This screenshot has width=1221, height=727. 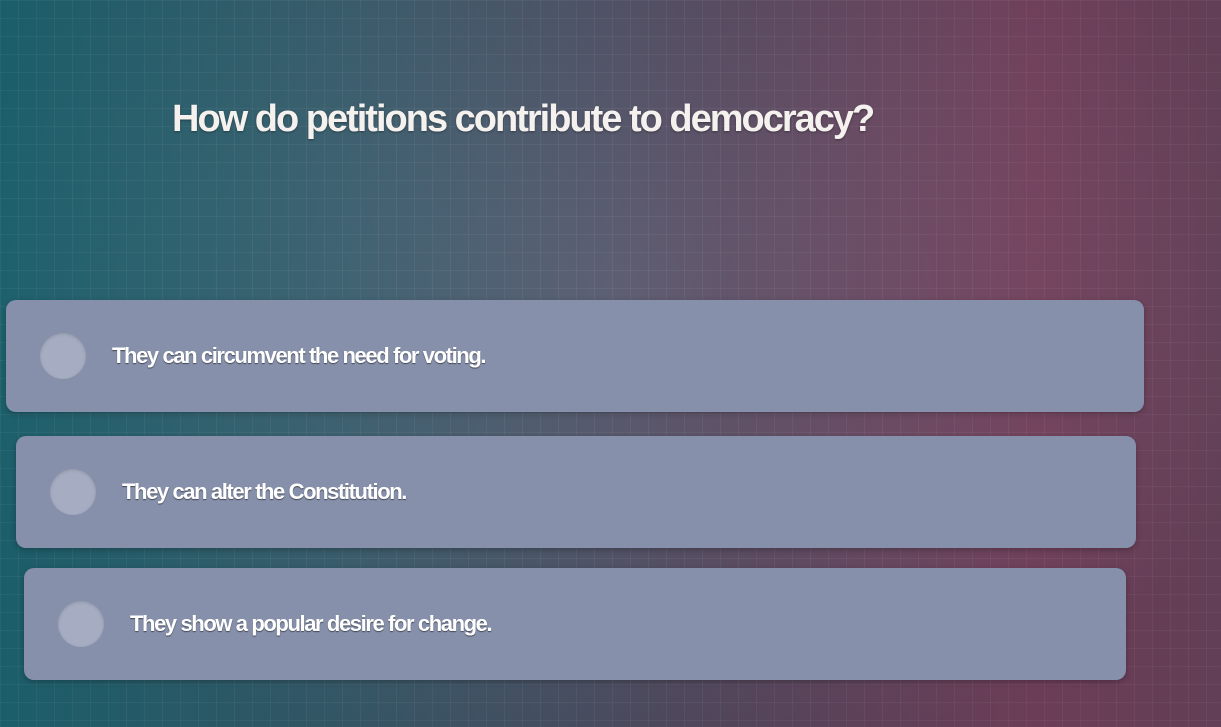 What do you see at coordinates (311, 623) in the screenshot?
I see `answer-label-3: They show a popular desire for change.` at bounding box center [311, 623].